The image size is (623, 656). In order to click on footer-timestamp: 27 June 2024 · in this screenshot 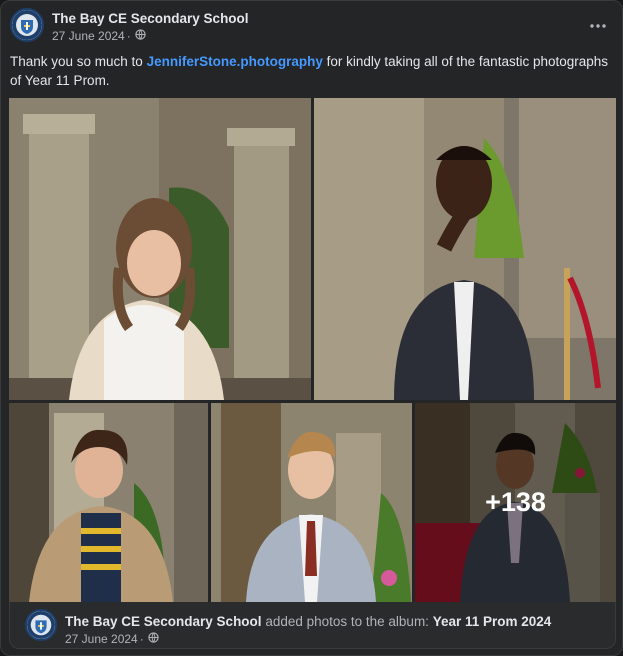, I will do `click(112, 639)`.